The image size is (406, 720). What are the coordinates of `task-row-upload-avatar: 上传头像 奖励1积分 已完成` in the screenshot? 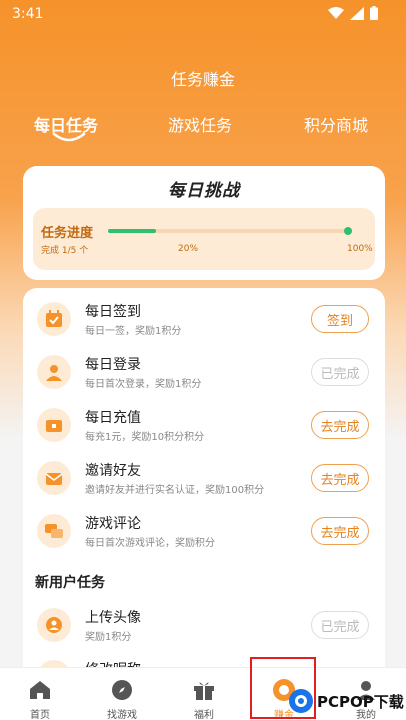 It's located at (204, 626).